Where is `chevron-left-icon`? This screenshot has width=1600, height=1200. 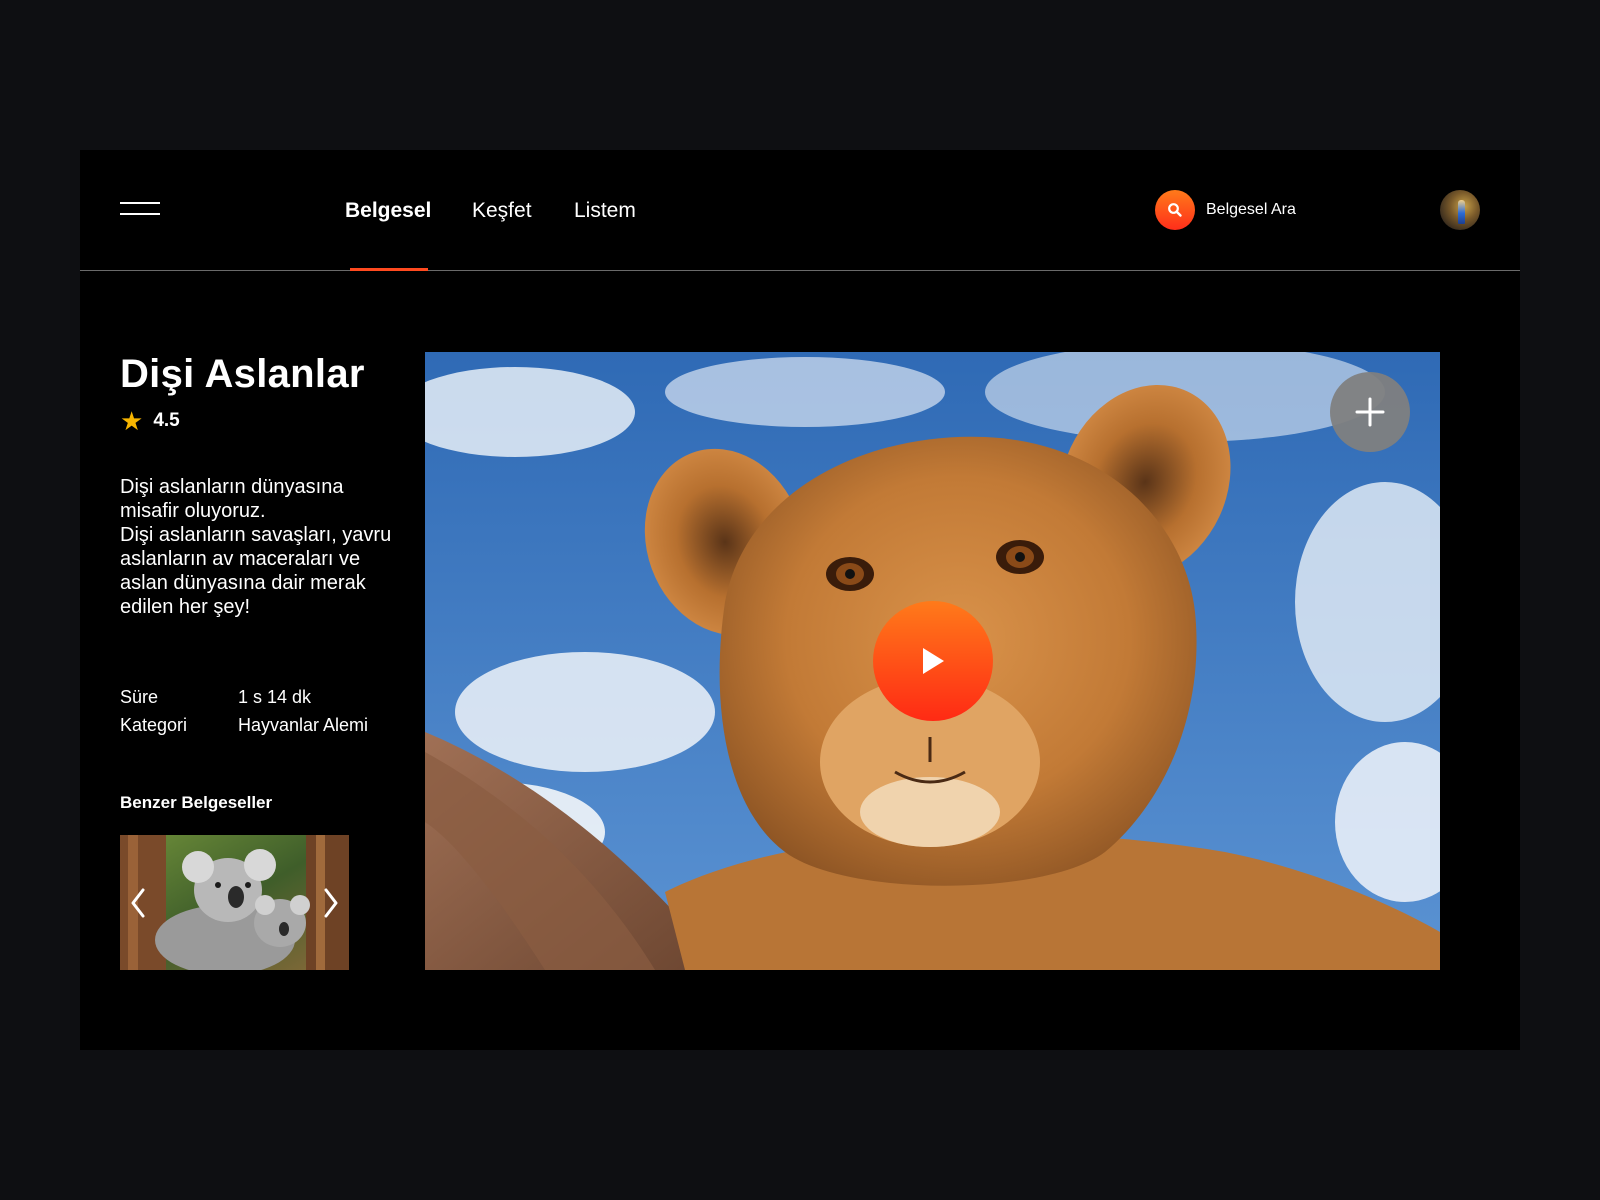
chevron-left-icon is located at coordinates (138, 902).